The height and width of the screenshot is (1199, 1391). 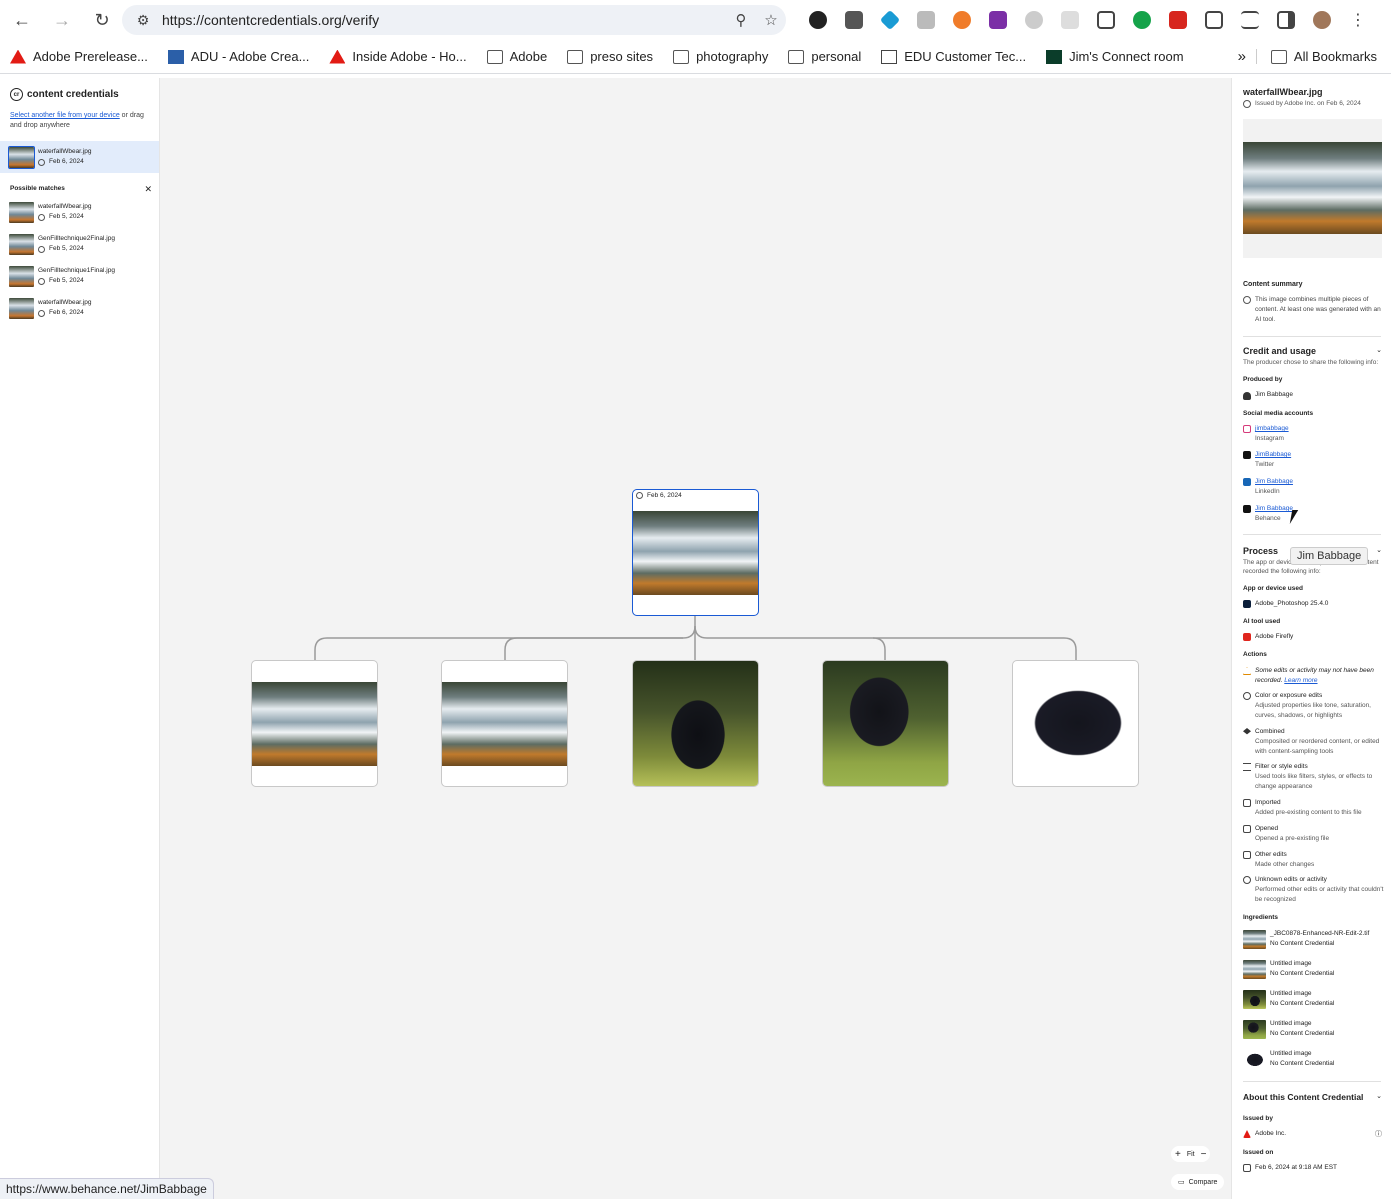 What do you see at coordinates (890, 20) in the screenshot?
I see `diamond-extension-icon` at bounding box center [890, 20].